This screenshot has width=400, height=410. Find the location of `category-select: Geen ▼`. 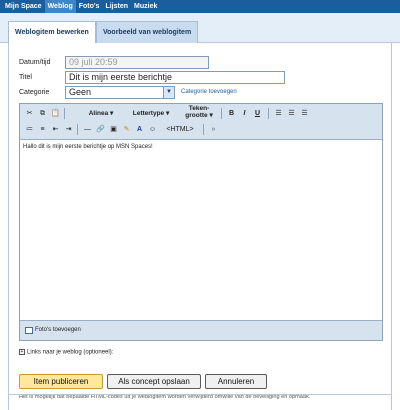

category-select: Geen ▼ is located at coordinates (120, 92).